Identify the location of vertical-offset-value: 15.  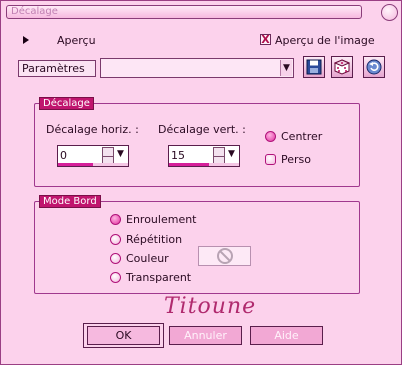
(178, 155).